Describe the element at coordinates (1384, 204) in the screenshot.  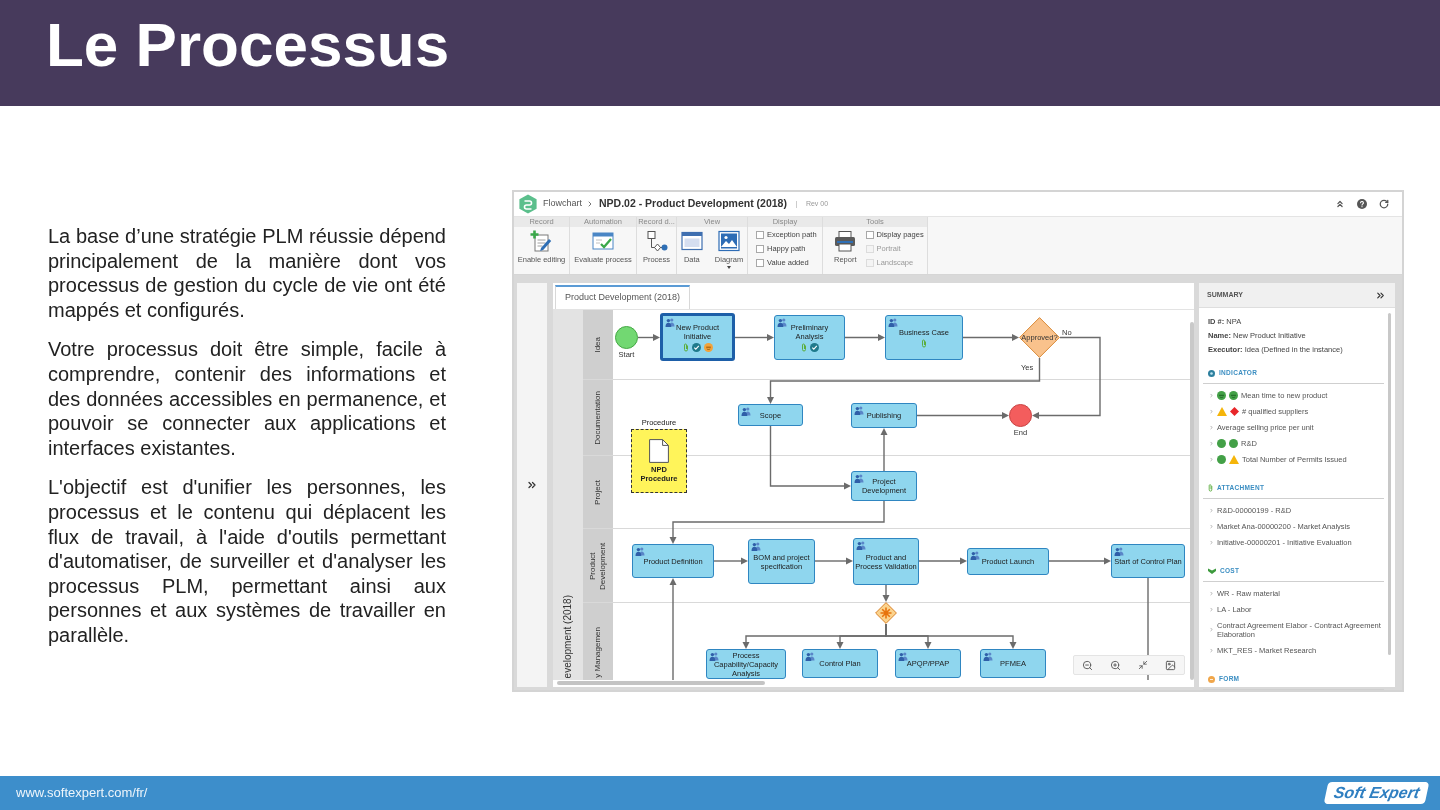
I see `refresh-icon` at that location.